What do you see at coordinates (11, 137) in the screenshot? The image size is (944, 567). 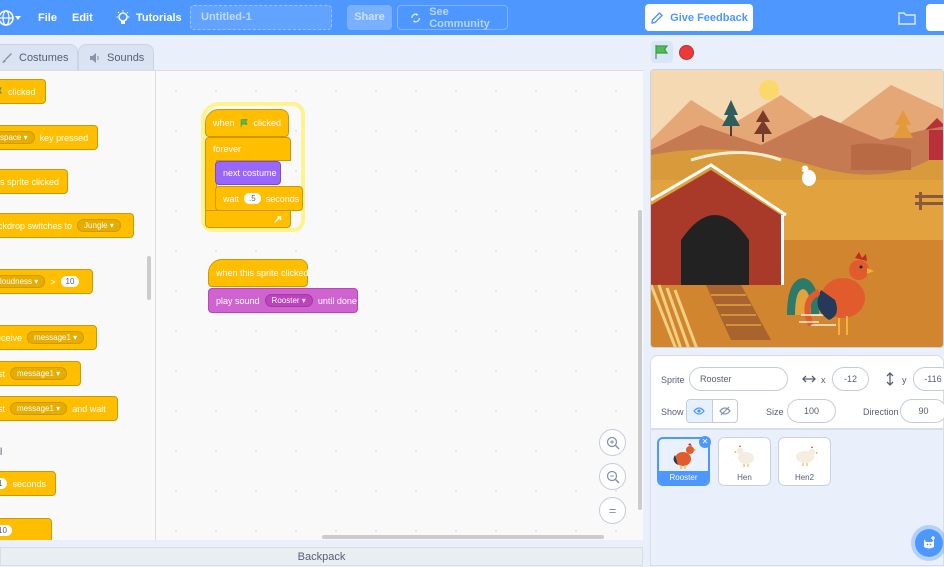 I see `key-dropdown-value: space` at bounding box center [11, 137].